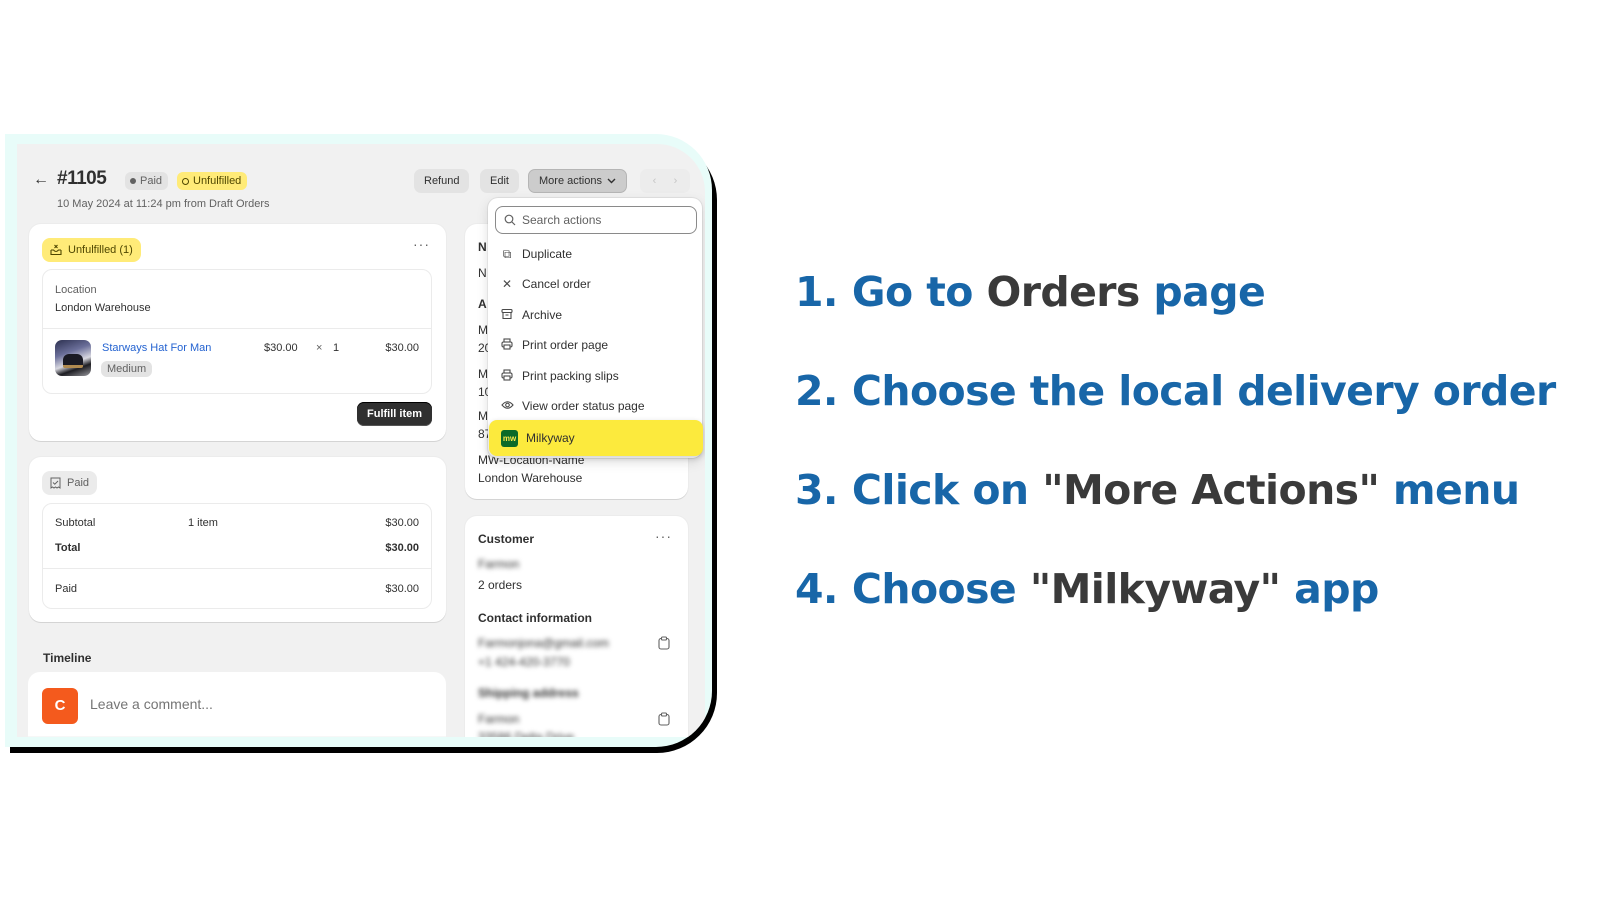 The image size is (1600, 900). What do you see at coordinates (319, 348) in the screenshot?
I see `multiply-sign: ×` at bounding box center [319, 348].